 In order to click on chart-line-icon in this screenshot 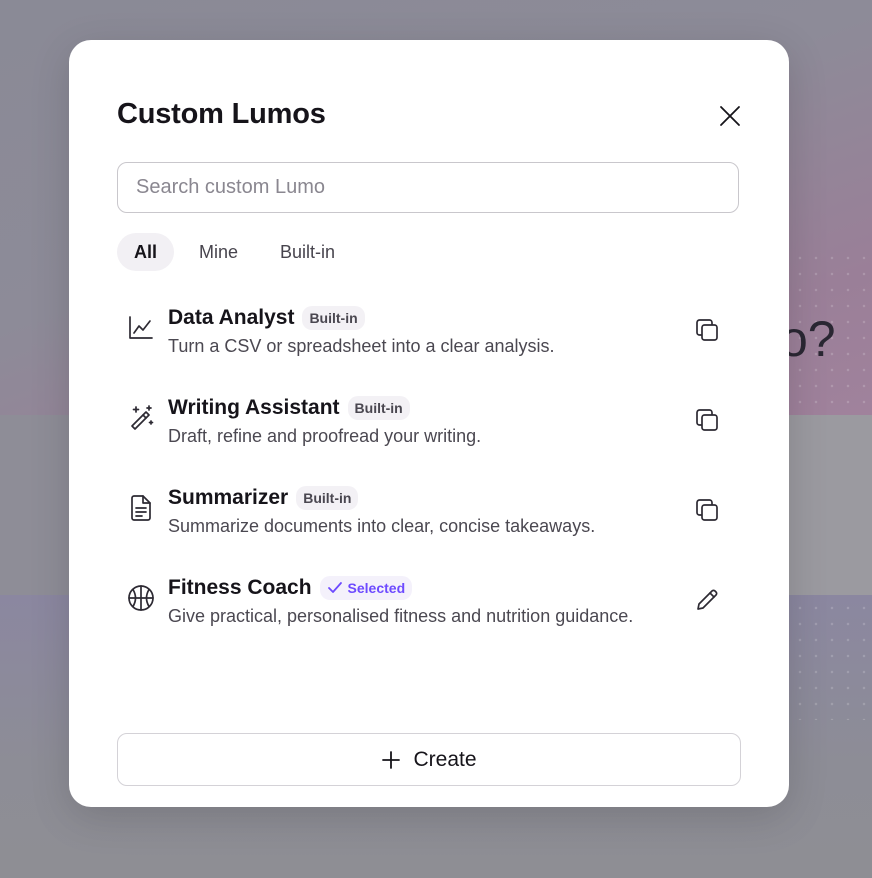, I will do `click(141, 327)`.